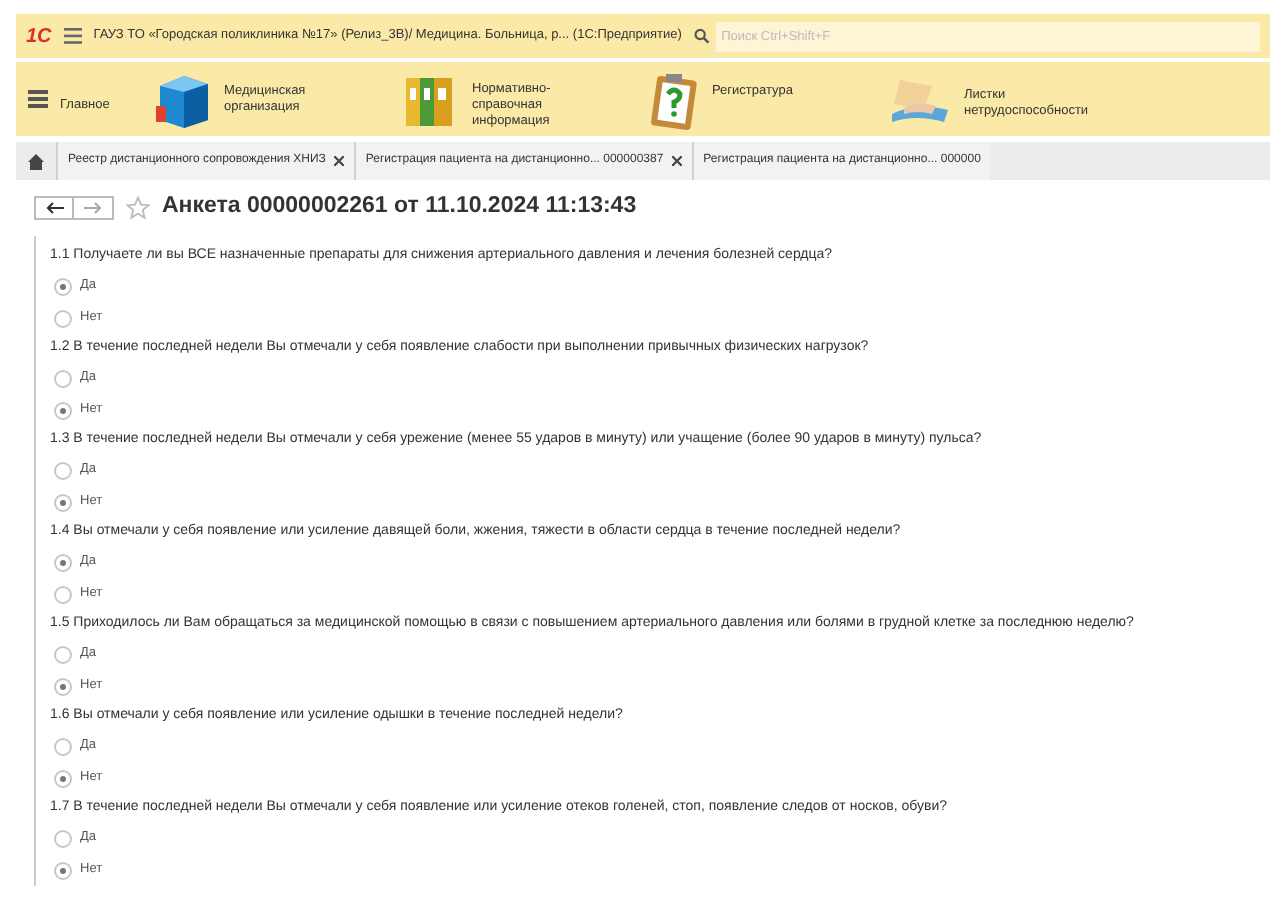 This screenshot has width=1270, height=912. I want to click on app-logo: 1С, so click(39, 37).